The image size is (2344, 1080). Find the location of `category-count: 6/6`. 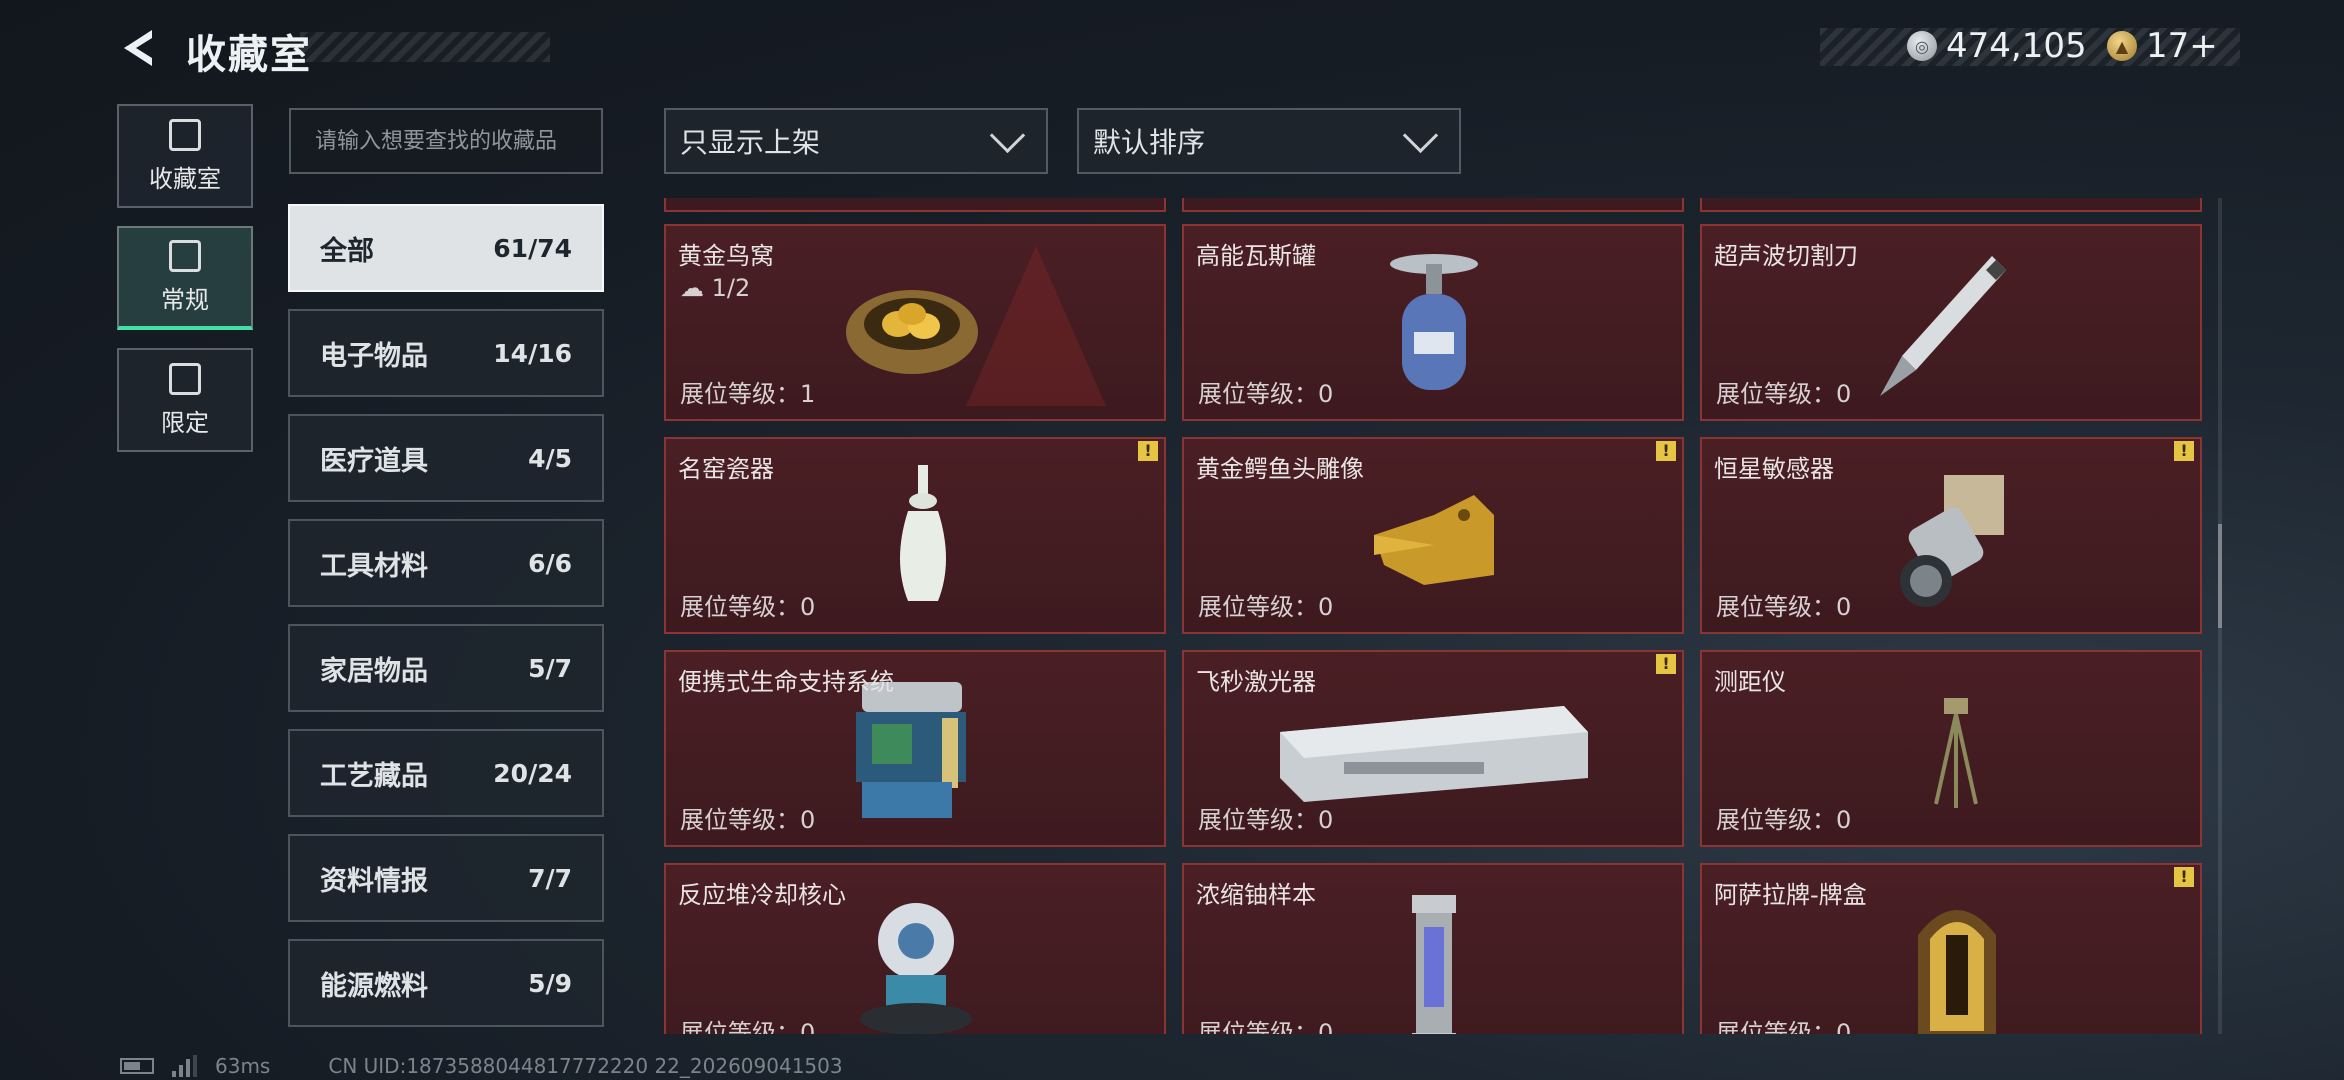

category-count: 6/6 is located at coordinates (550, 563).